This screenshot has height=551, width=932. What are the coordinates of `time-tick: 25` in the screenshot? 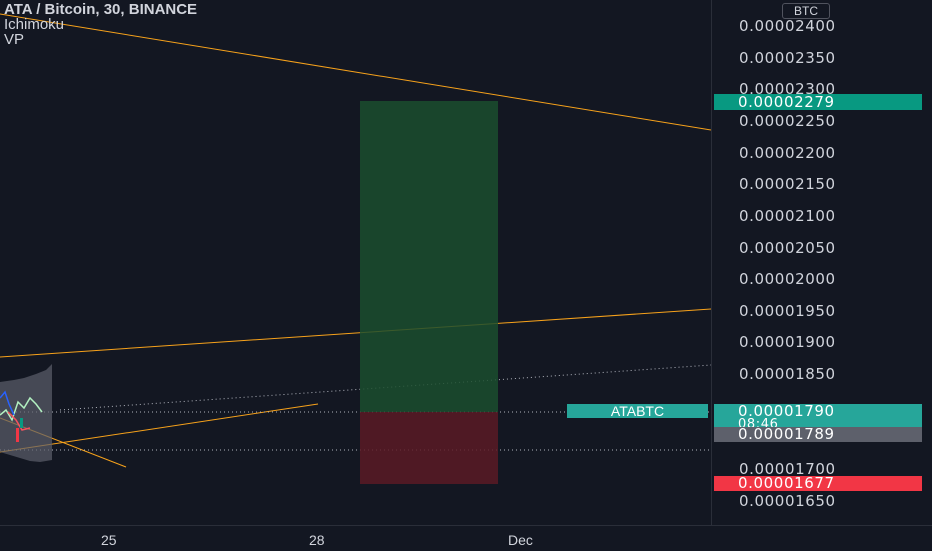 It's located at (109, 540).